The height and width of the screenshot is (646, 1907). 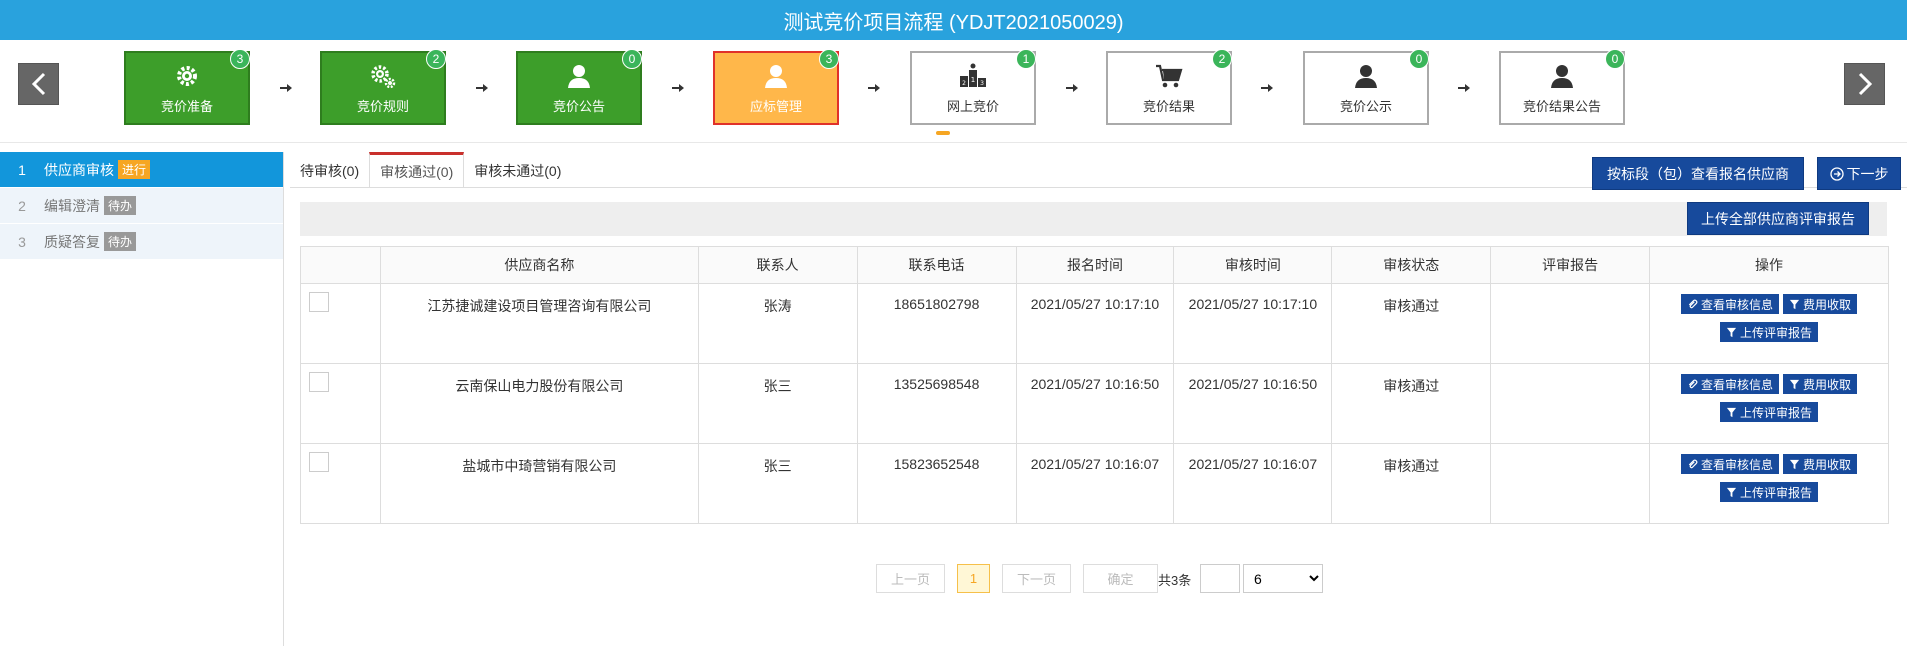 I want to click on step-label: 网上竞价, so click(x=972, y=106).